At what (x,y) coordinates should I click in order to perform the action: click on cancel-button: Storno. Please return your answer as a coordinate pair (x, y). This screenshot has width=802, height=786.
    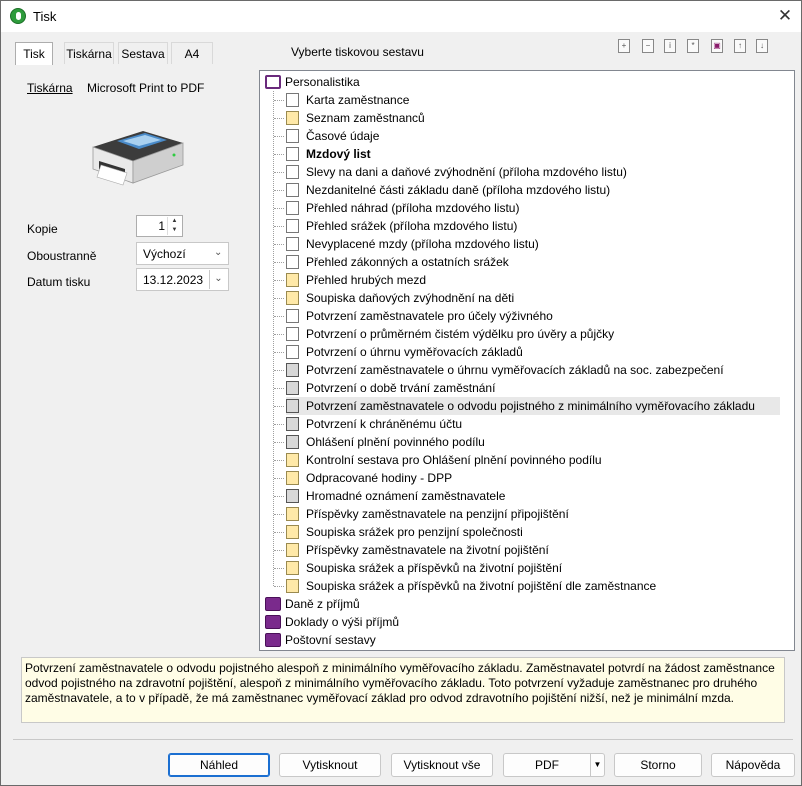
    Looking at the image, I should click on (658, 765).